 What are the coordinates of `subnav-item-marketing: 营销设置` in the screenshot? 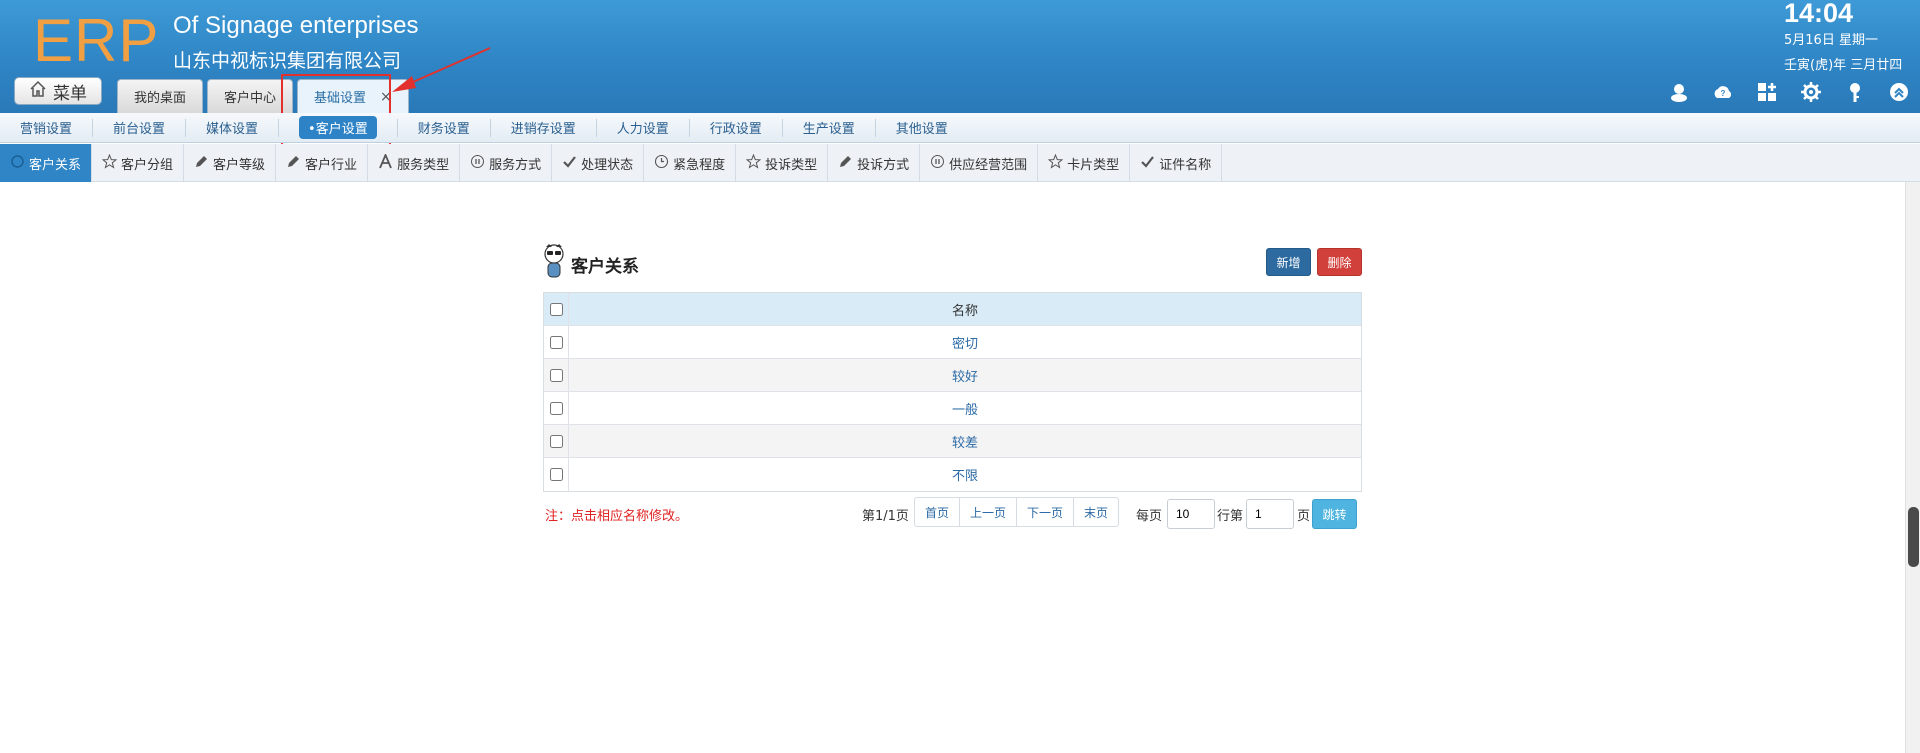 It's located at (47, 127).